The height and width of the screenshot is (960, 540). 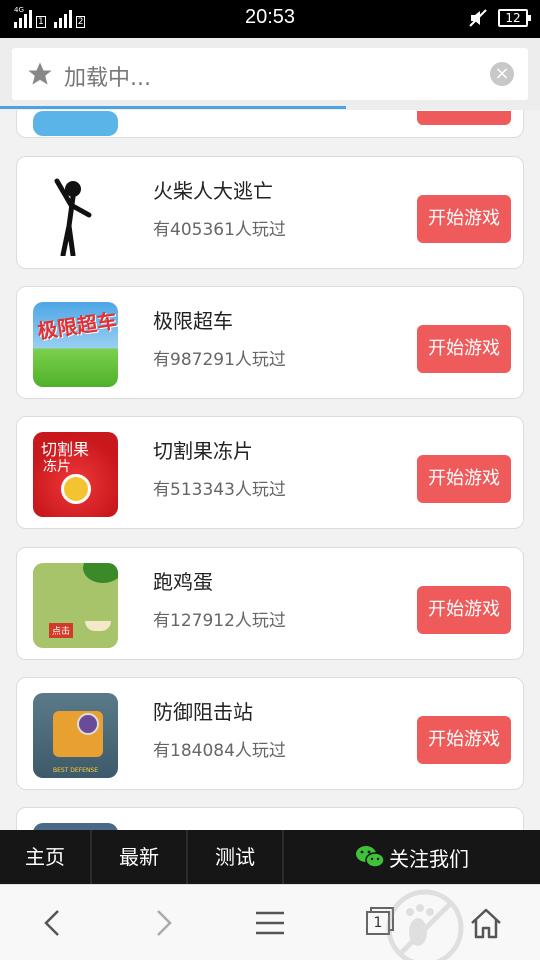 What do you see at coordinates (219, 490) in the screenshot?
I see `play-count: 有513343人玩过` at bounding box center [219, 490].